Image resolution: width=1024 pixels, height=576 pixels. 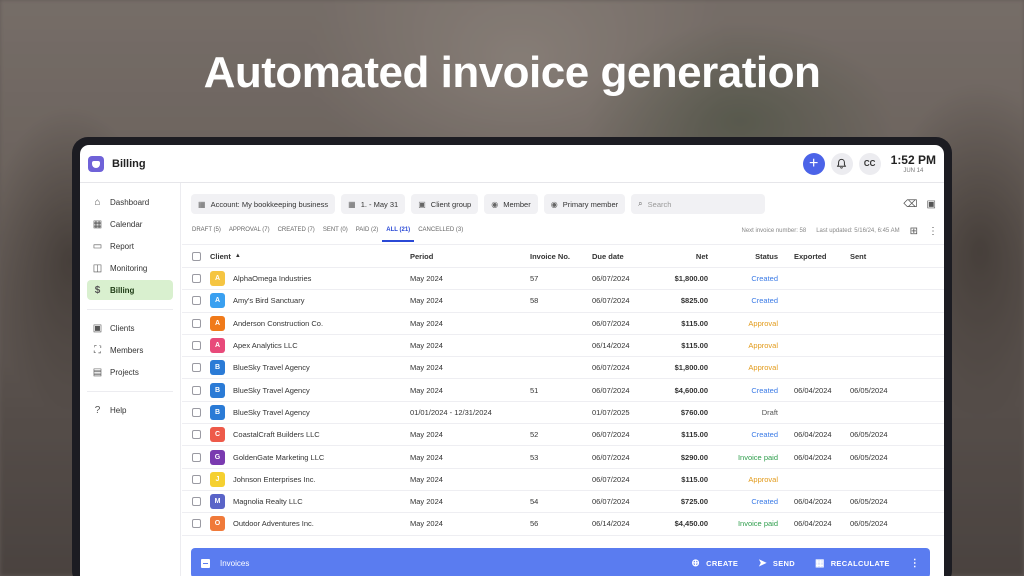 What do you see at coordinates (130, 372) in the screenshot?
I see `sidebar-item-projects: ▤ Projects` at bounding box center [130, 372].